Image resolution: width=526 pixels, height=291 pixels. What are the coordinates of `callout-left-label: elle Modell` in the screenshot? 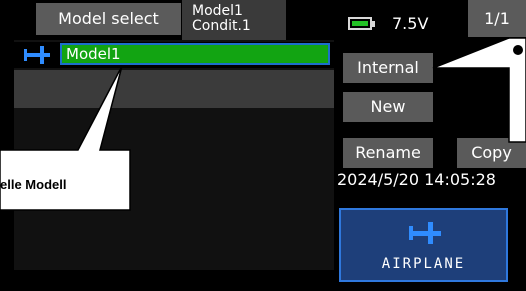 It's located at (33, 184).